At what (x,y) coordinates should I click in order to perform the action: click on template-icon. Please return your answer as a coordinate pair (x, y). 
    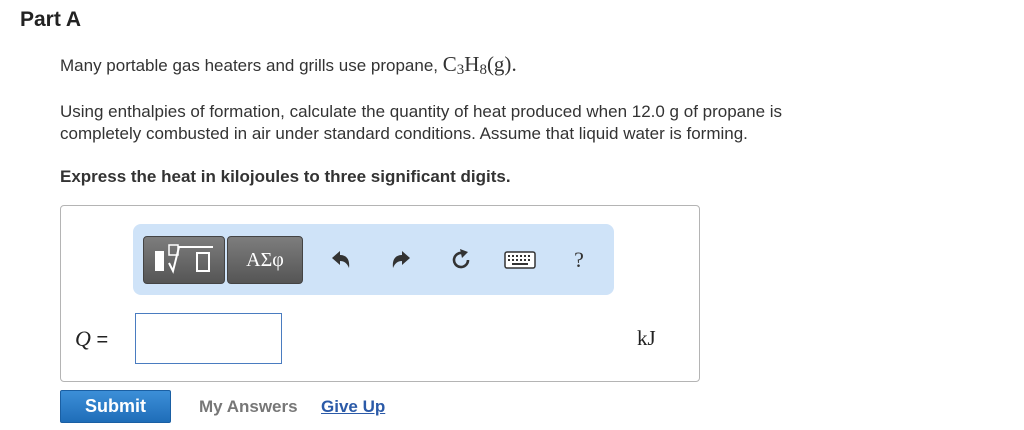
    Looking at the image, I should click on (184, 259).